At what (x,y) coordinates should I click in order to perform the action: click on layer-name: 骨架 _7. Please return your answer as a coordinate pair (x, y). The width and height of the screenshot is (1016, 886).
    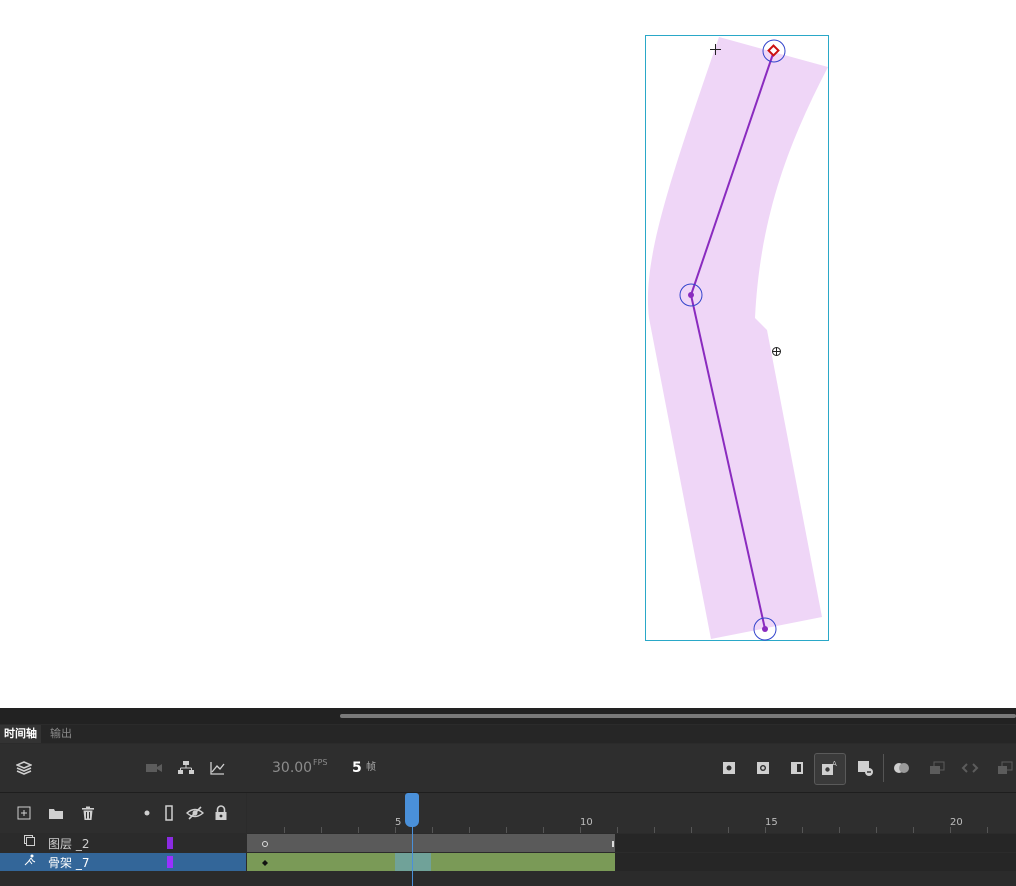
    Looking at the image, I should click on (68, 862).